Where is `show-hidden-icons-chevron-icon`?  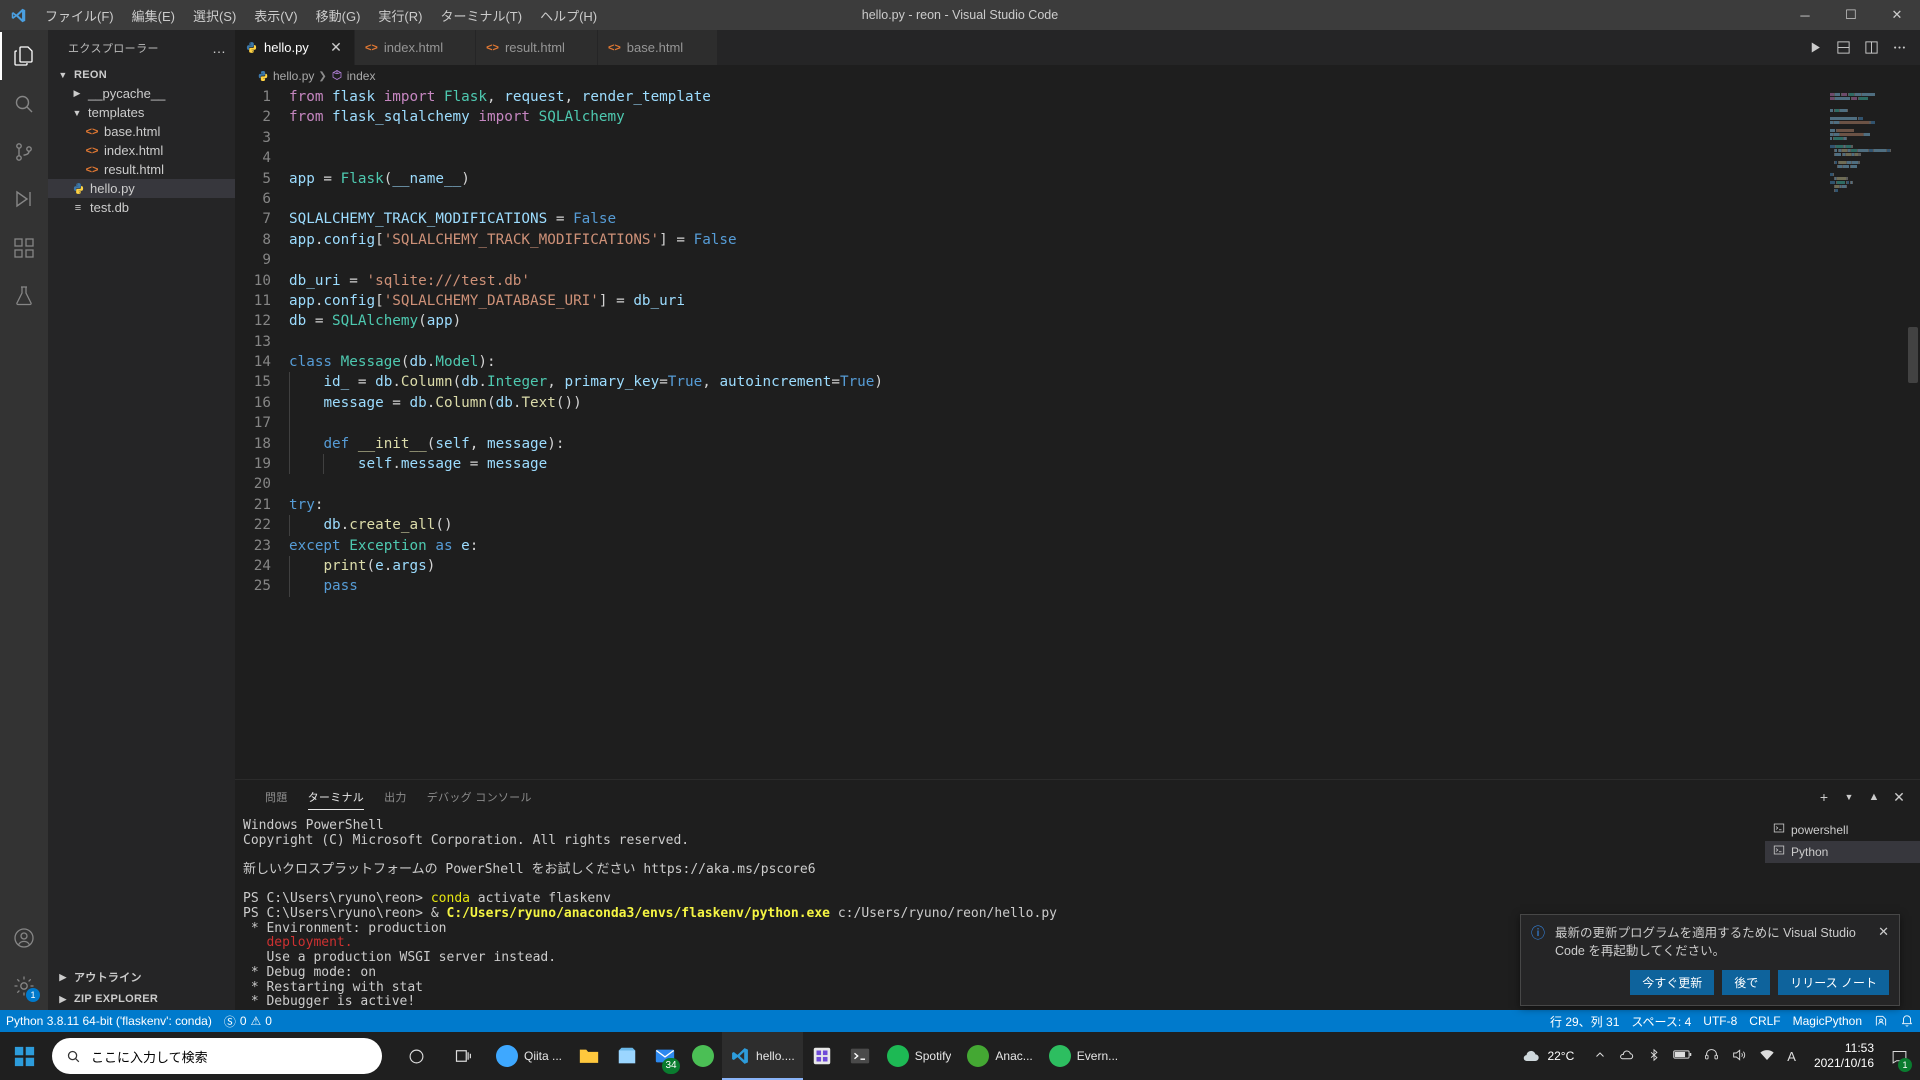 show-hidden-icons-chevron-icon is located at coordinates (1600, 1056).